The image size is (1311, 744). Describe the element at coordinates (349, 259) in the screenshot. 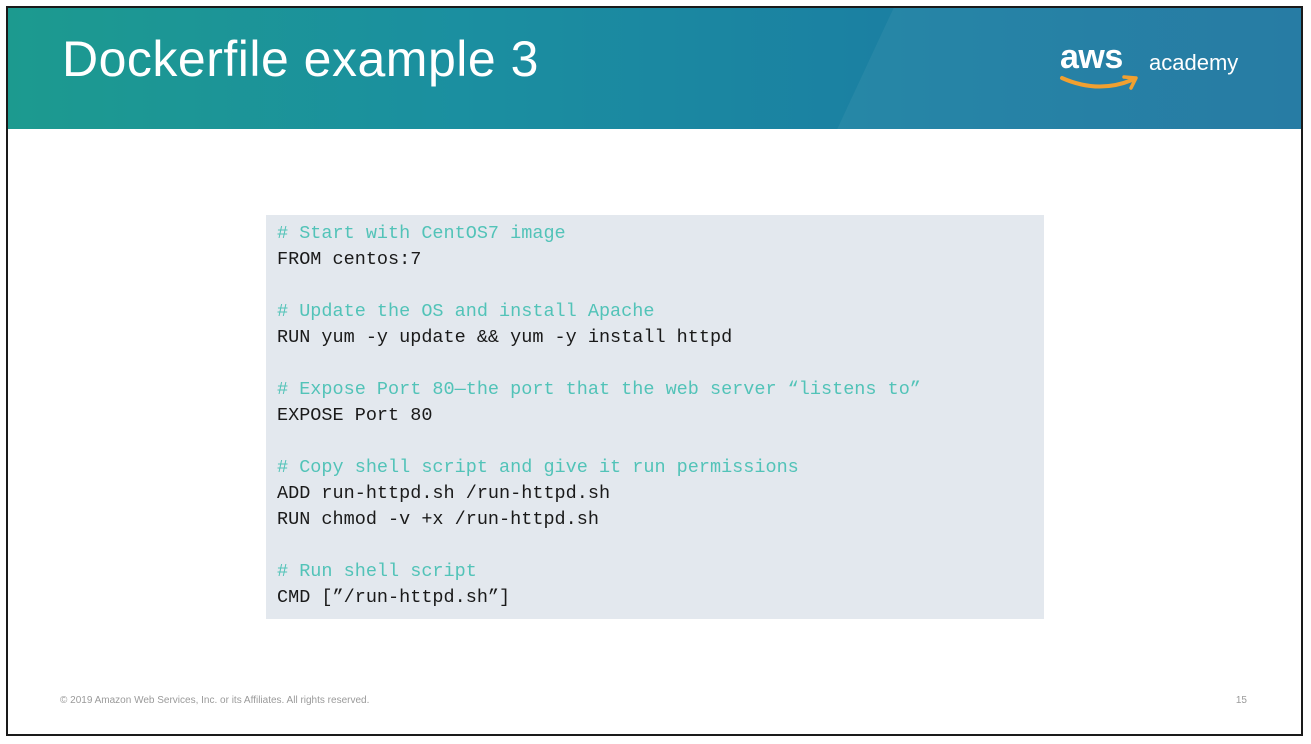

I see `code-command-line: FROM centos:7` at that location.